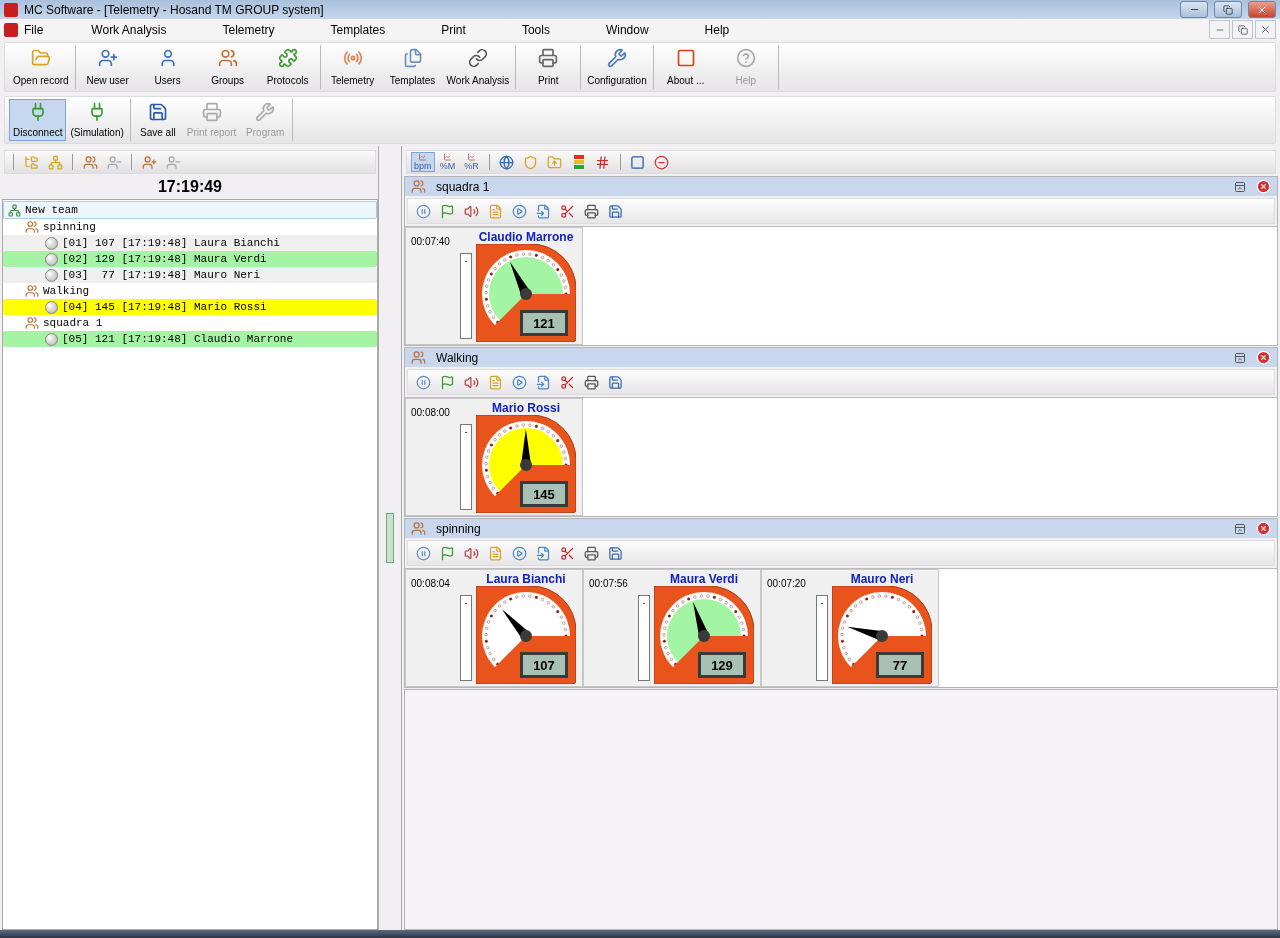  What do you see at coordinates (190, 339) in the screenshot?
I see `athlete-row: [05] 121 [17:19:48] Claudio Marrone` at bounding box center [190, 339].